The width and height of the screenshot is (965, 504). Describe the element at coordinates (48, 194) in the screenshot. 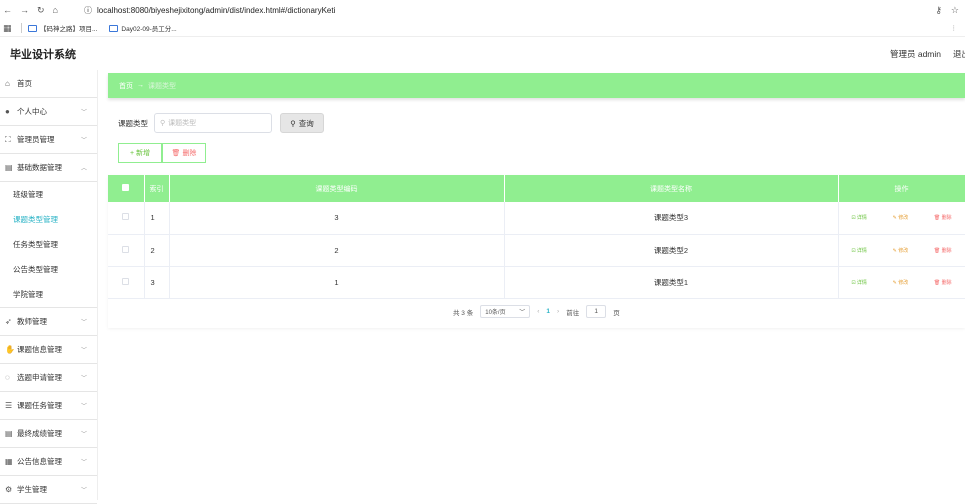

I see `sidebar-item-class: 班级管理` at that location.